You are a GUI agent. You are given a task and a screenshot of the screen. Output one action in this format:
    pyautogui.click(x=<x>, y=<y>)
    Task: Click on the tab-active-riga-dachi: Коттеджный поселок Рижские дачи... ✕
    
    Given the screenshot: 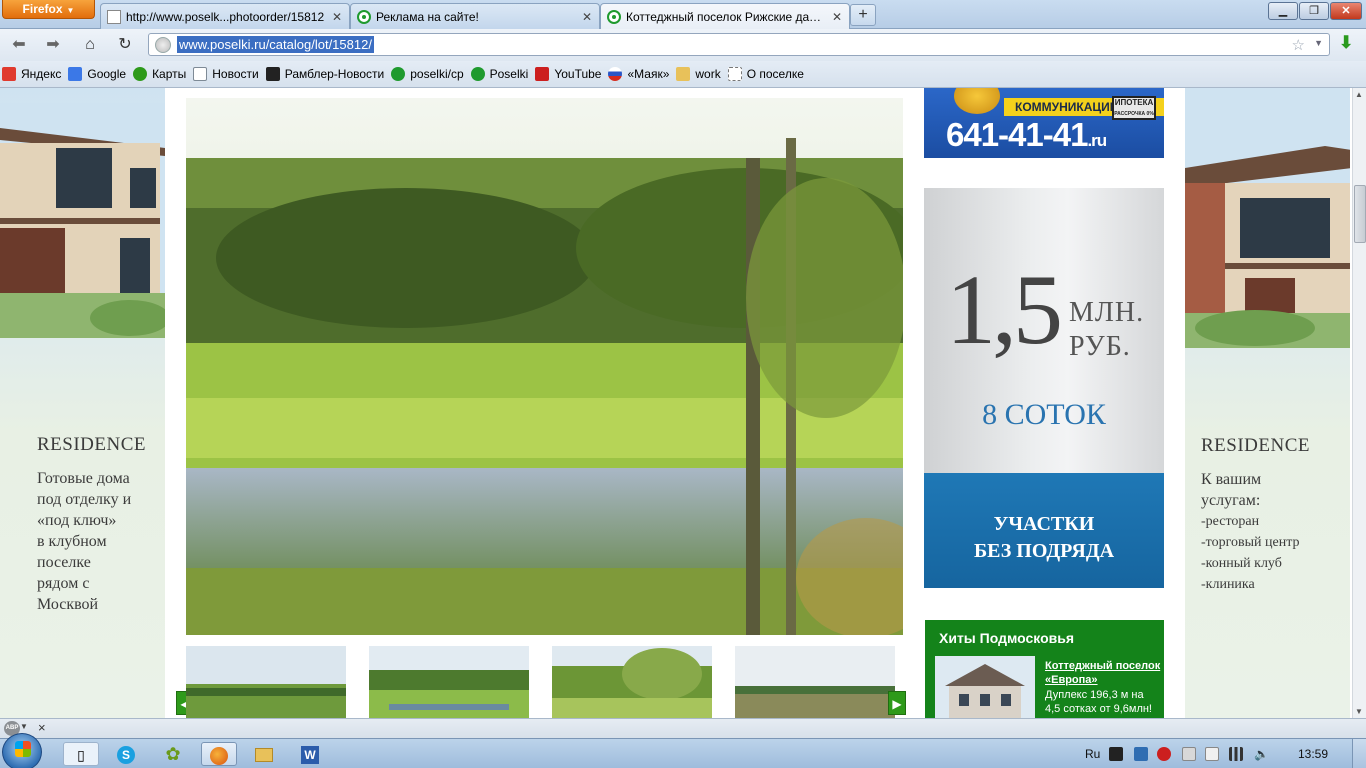 What is the action you would take?
    pyautogui.click(x=725, y=16)
    